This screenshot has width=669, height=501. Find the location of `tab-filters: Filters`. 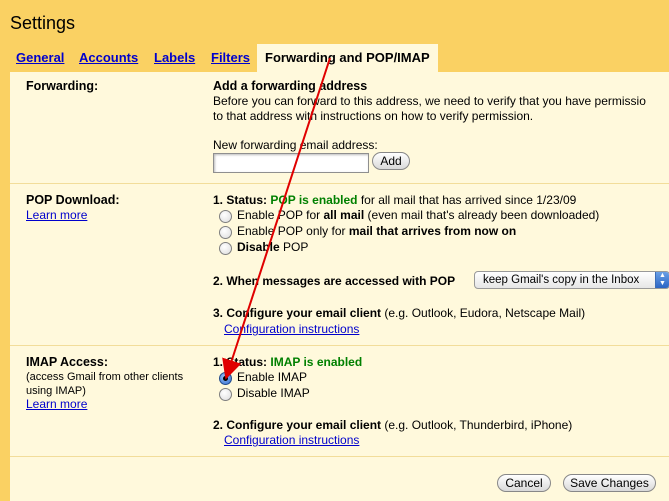

tab-filters: Filters is located at coordinates (230, 57).